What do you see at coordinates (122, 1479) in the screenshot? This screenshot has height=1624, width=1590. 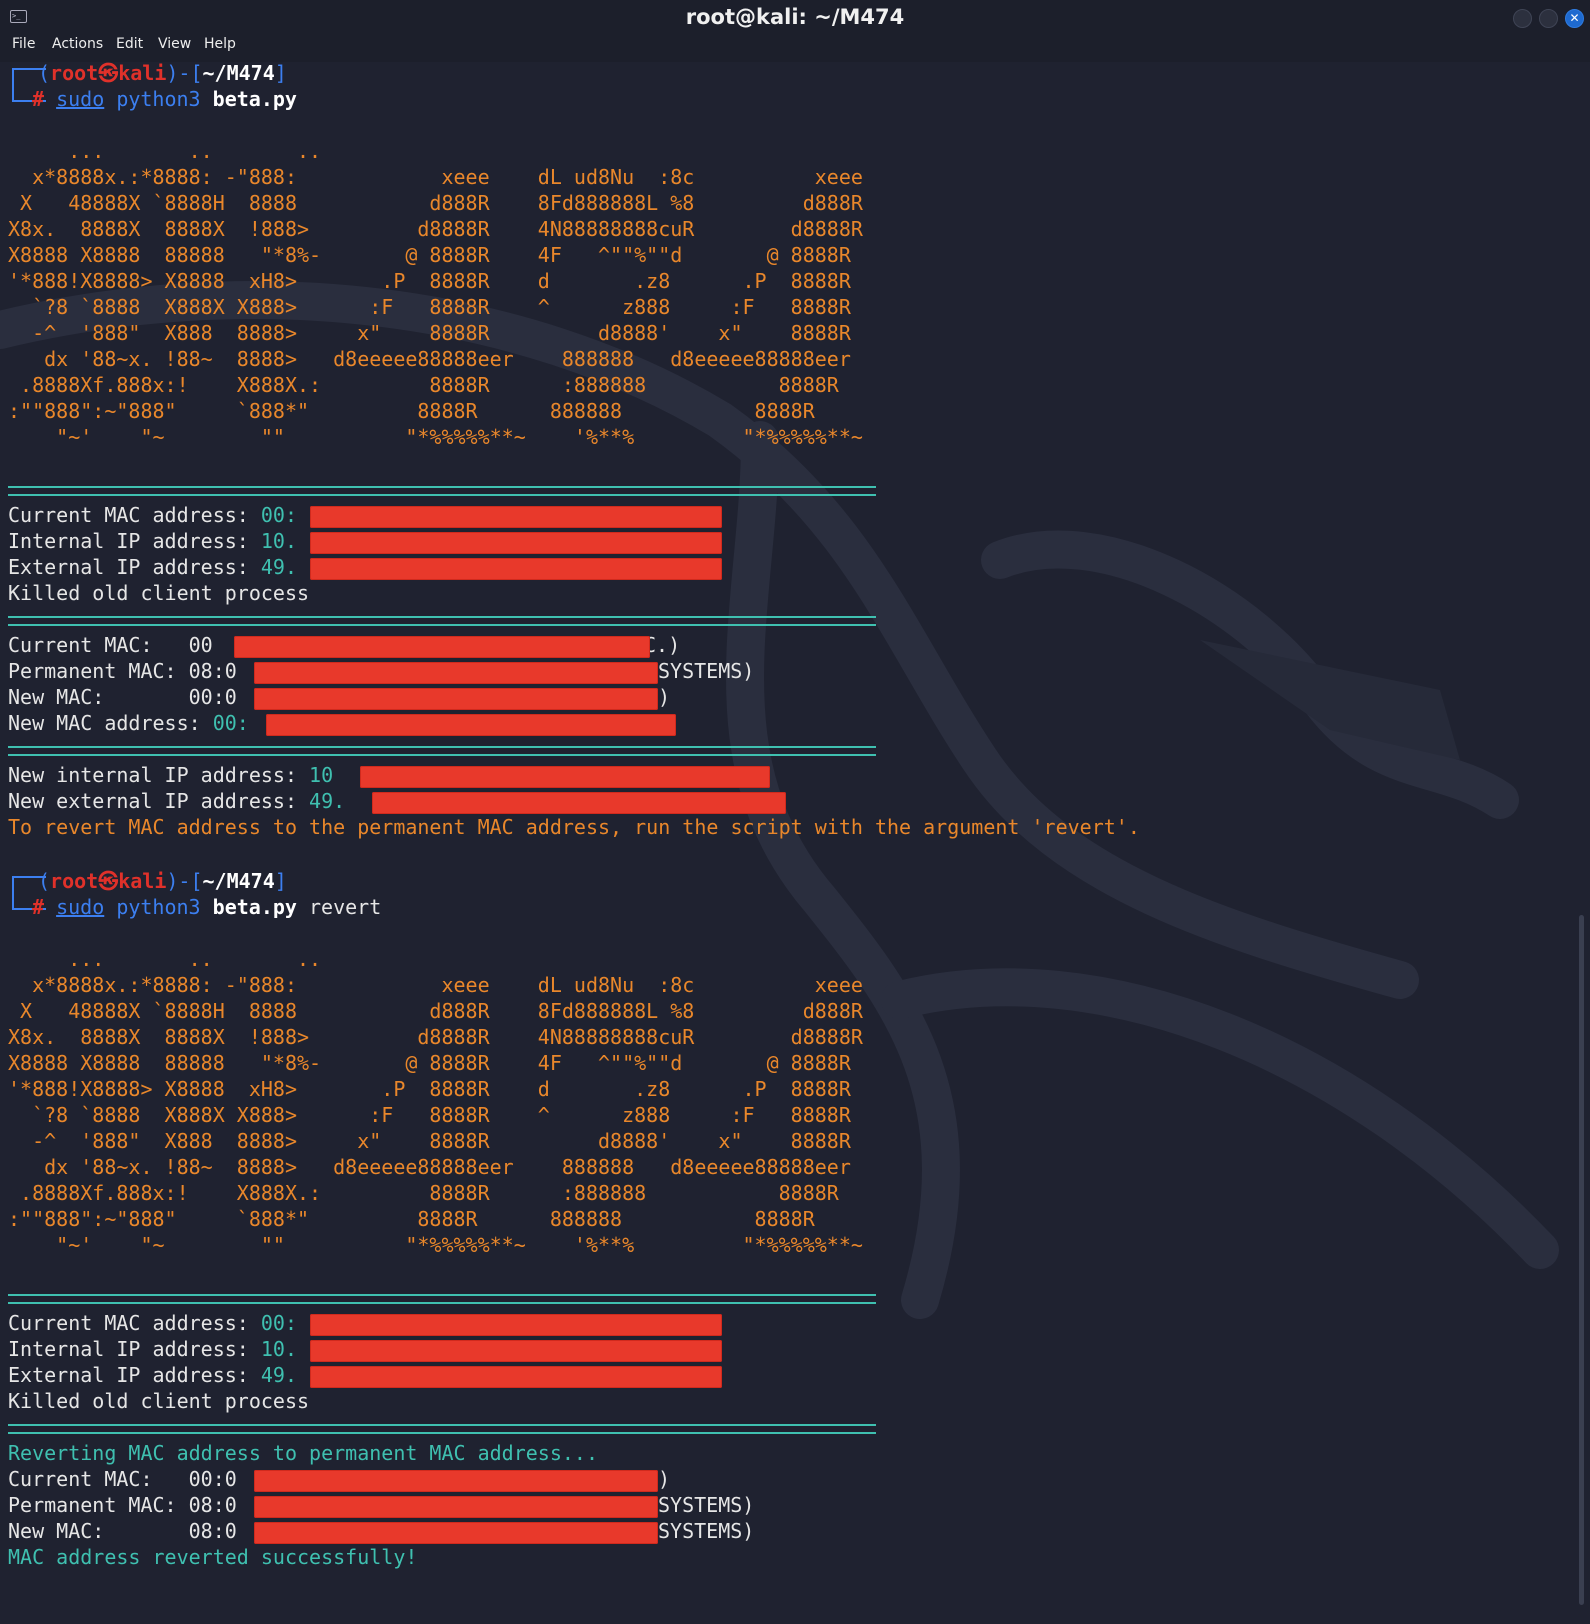 I see `macchanger-current-line: Current MAC: 00:0` at bounding box center [122, 1479].